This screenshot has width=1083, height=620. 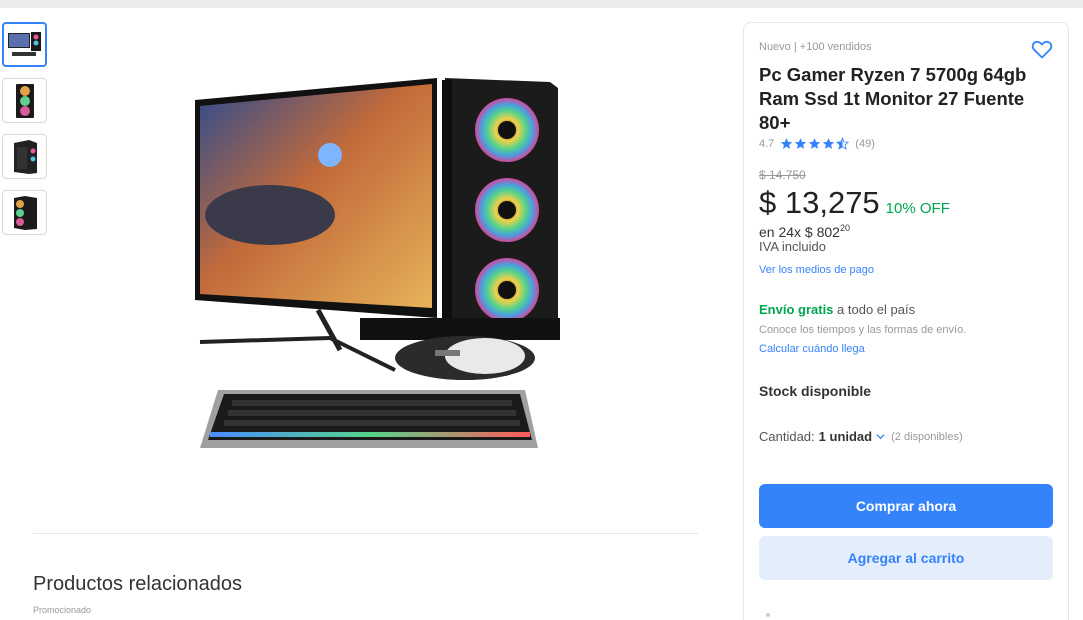 What do you see at coordinates (815, 47) in the screenshot?
I see `condition-sales-label: Nuevo | +100 vendidos` at bounding box center [815, 47].